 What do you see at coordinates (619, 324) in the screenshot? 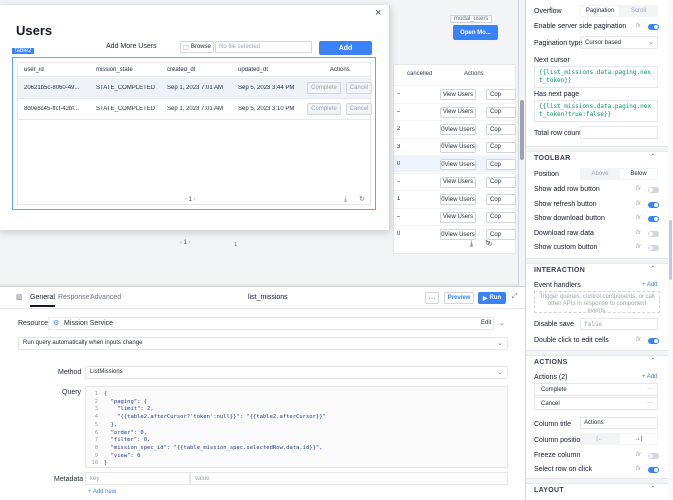
I see `disable-save-input: false` at bounding box center [619, 324].